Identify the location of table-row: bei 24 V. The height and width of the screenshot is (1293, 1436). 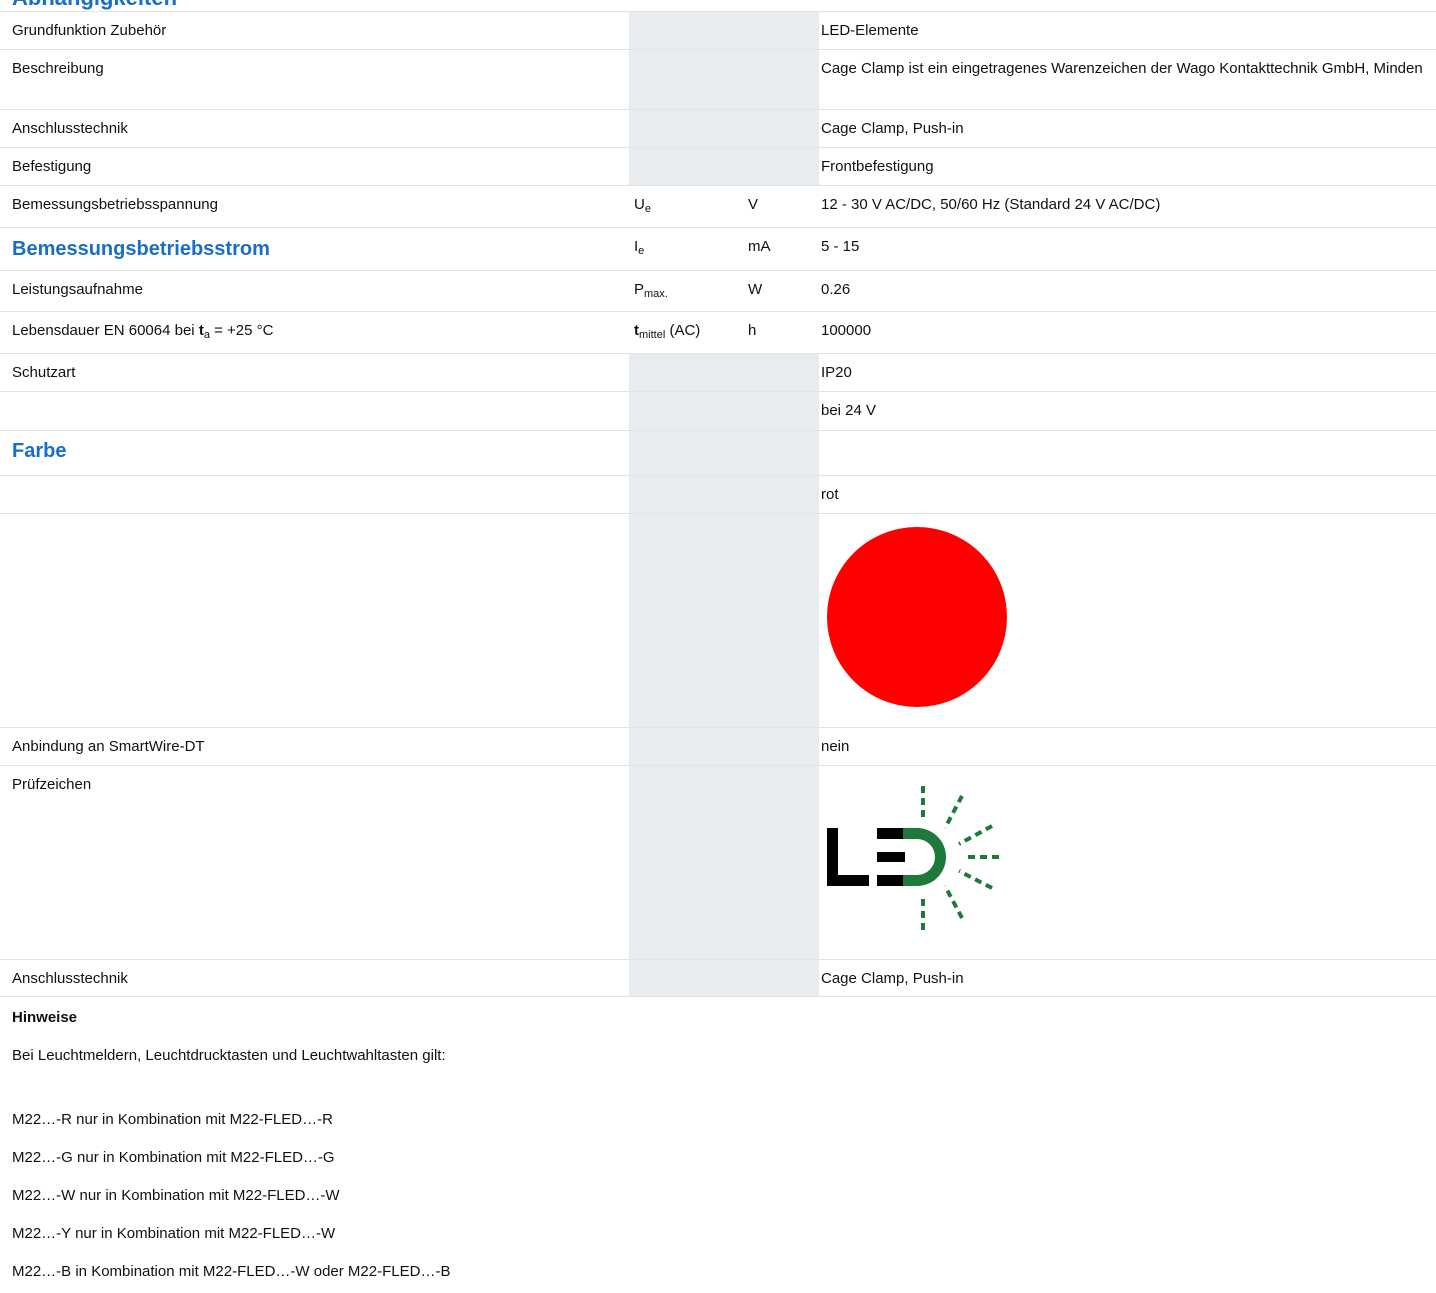
(718, 410).